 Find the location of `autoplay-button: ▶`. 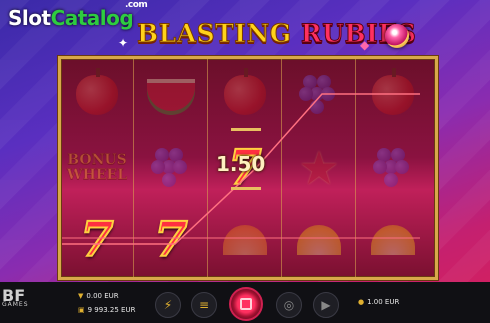

autoplay-button: ▶ is located at coordinates (326, 305).